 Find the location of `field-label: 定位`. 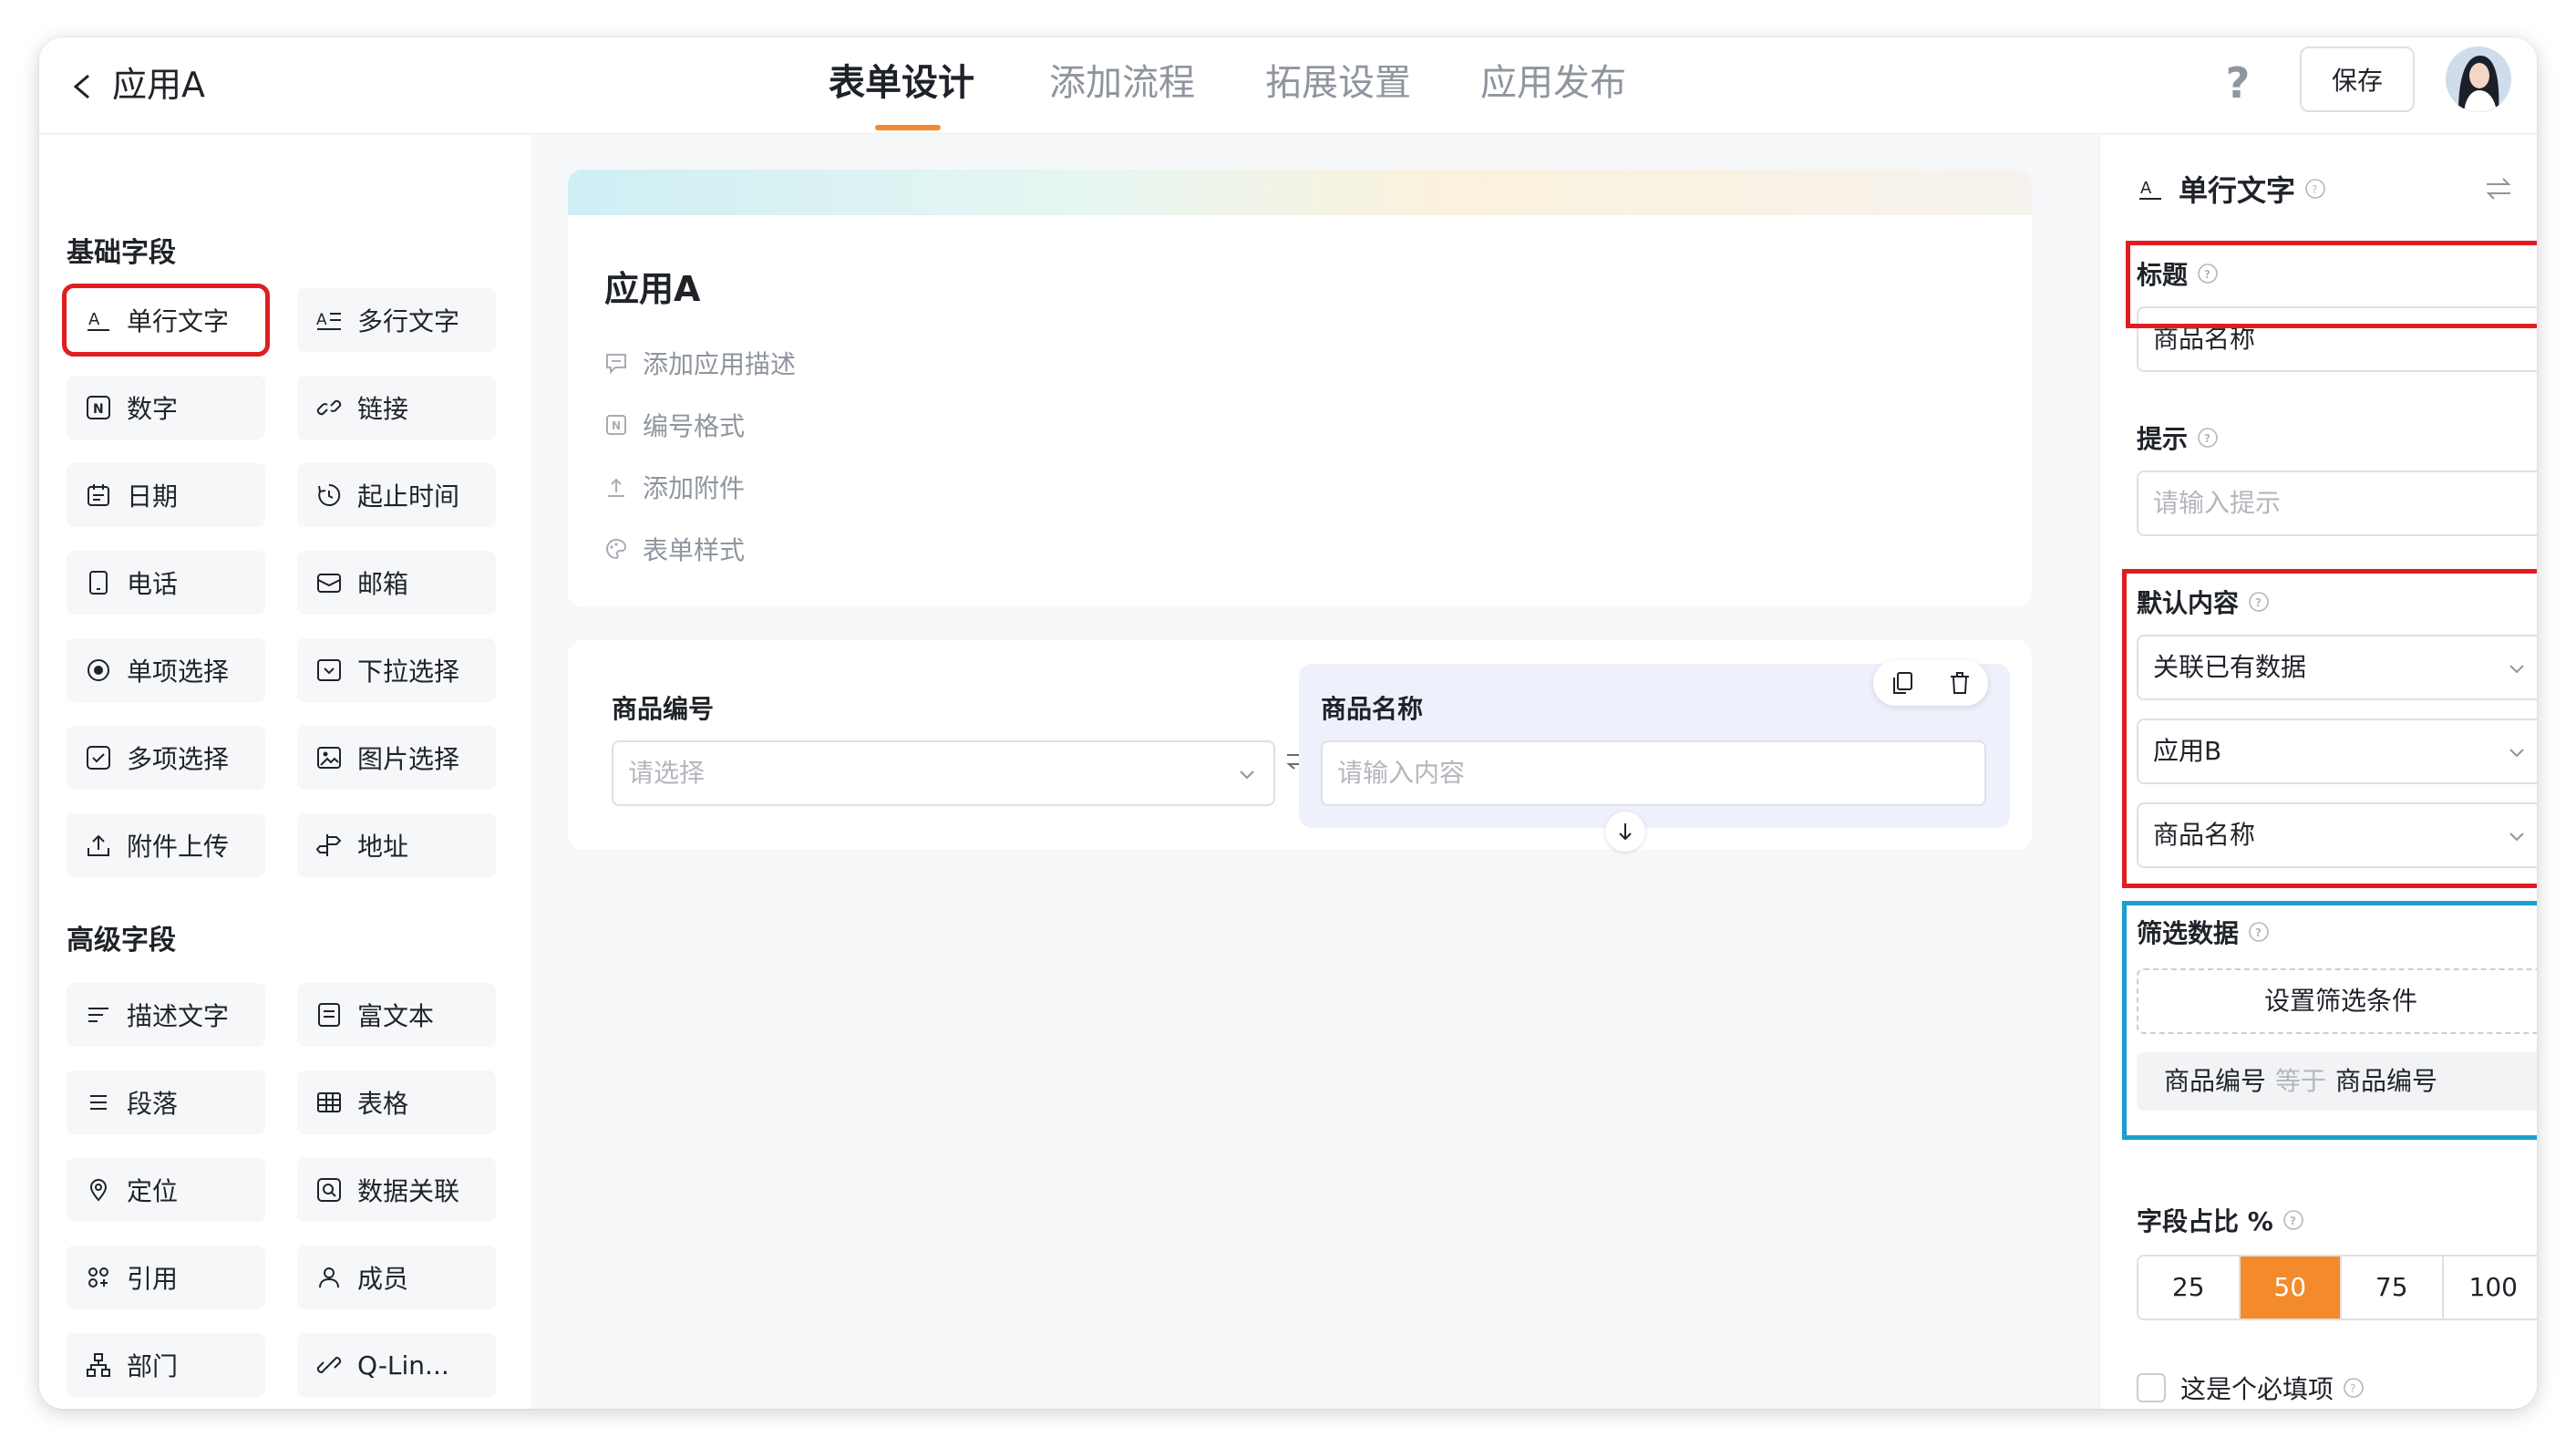

field-label: 定位 is located at coordinates (153, 1191).